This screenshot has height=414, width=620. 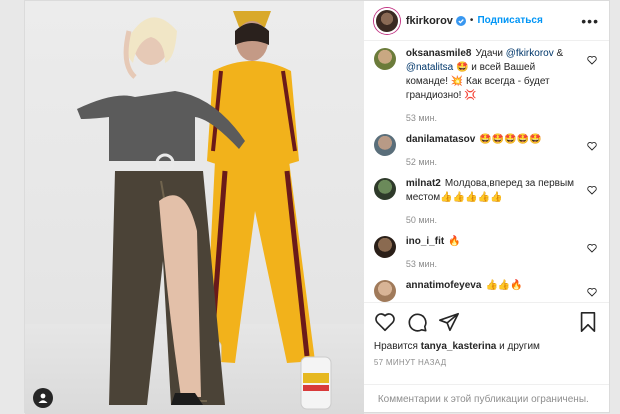 I want to click on verified-badge-icon, so click(x=460, y=20).